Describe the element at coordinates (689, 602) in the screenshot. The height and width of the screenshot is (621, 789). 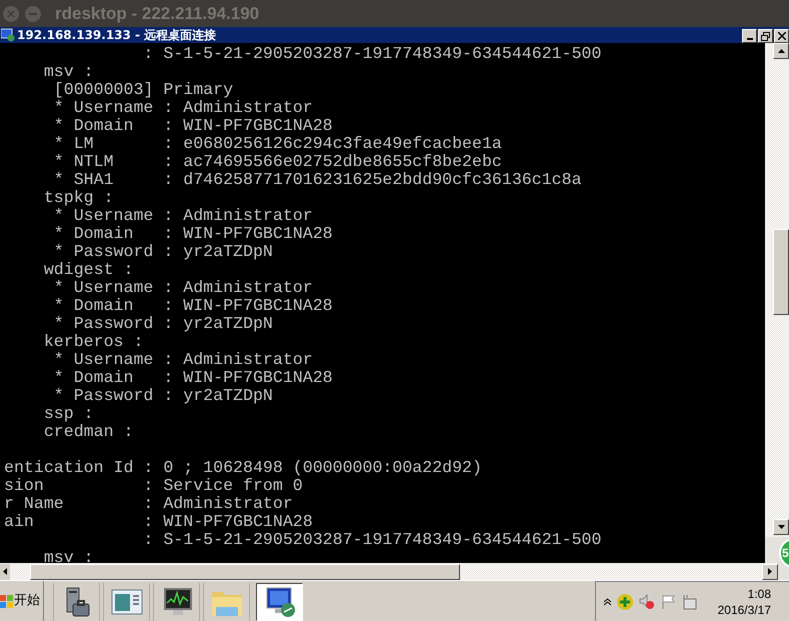
I see `network-icon` at that location.